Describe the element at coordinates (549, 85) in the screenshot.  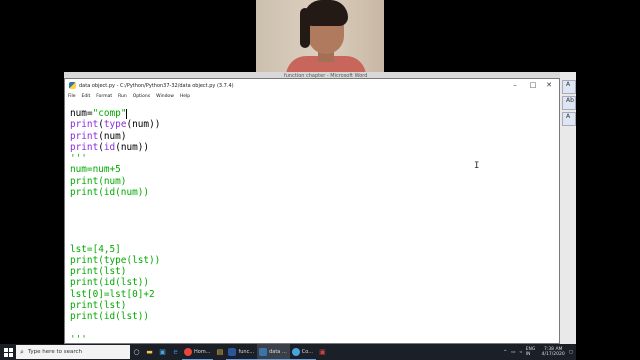
I see `close-button: ✕` at that location.